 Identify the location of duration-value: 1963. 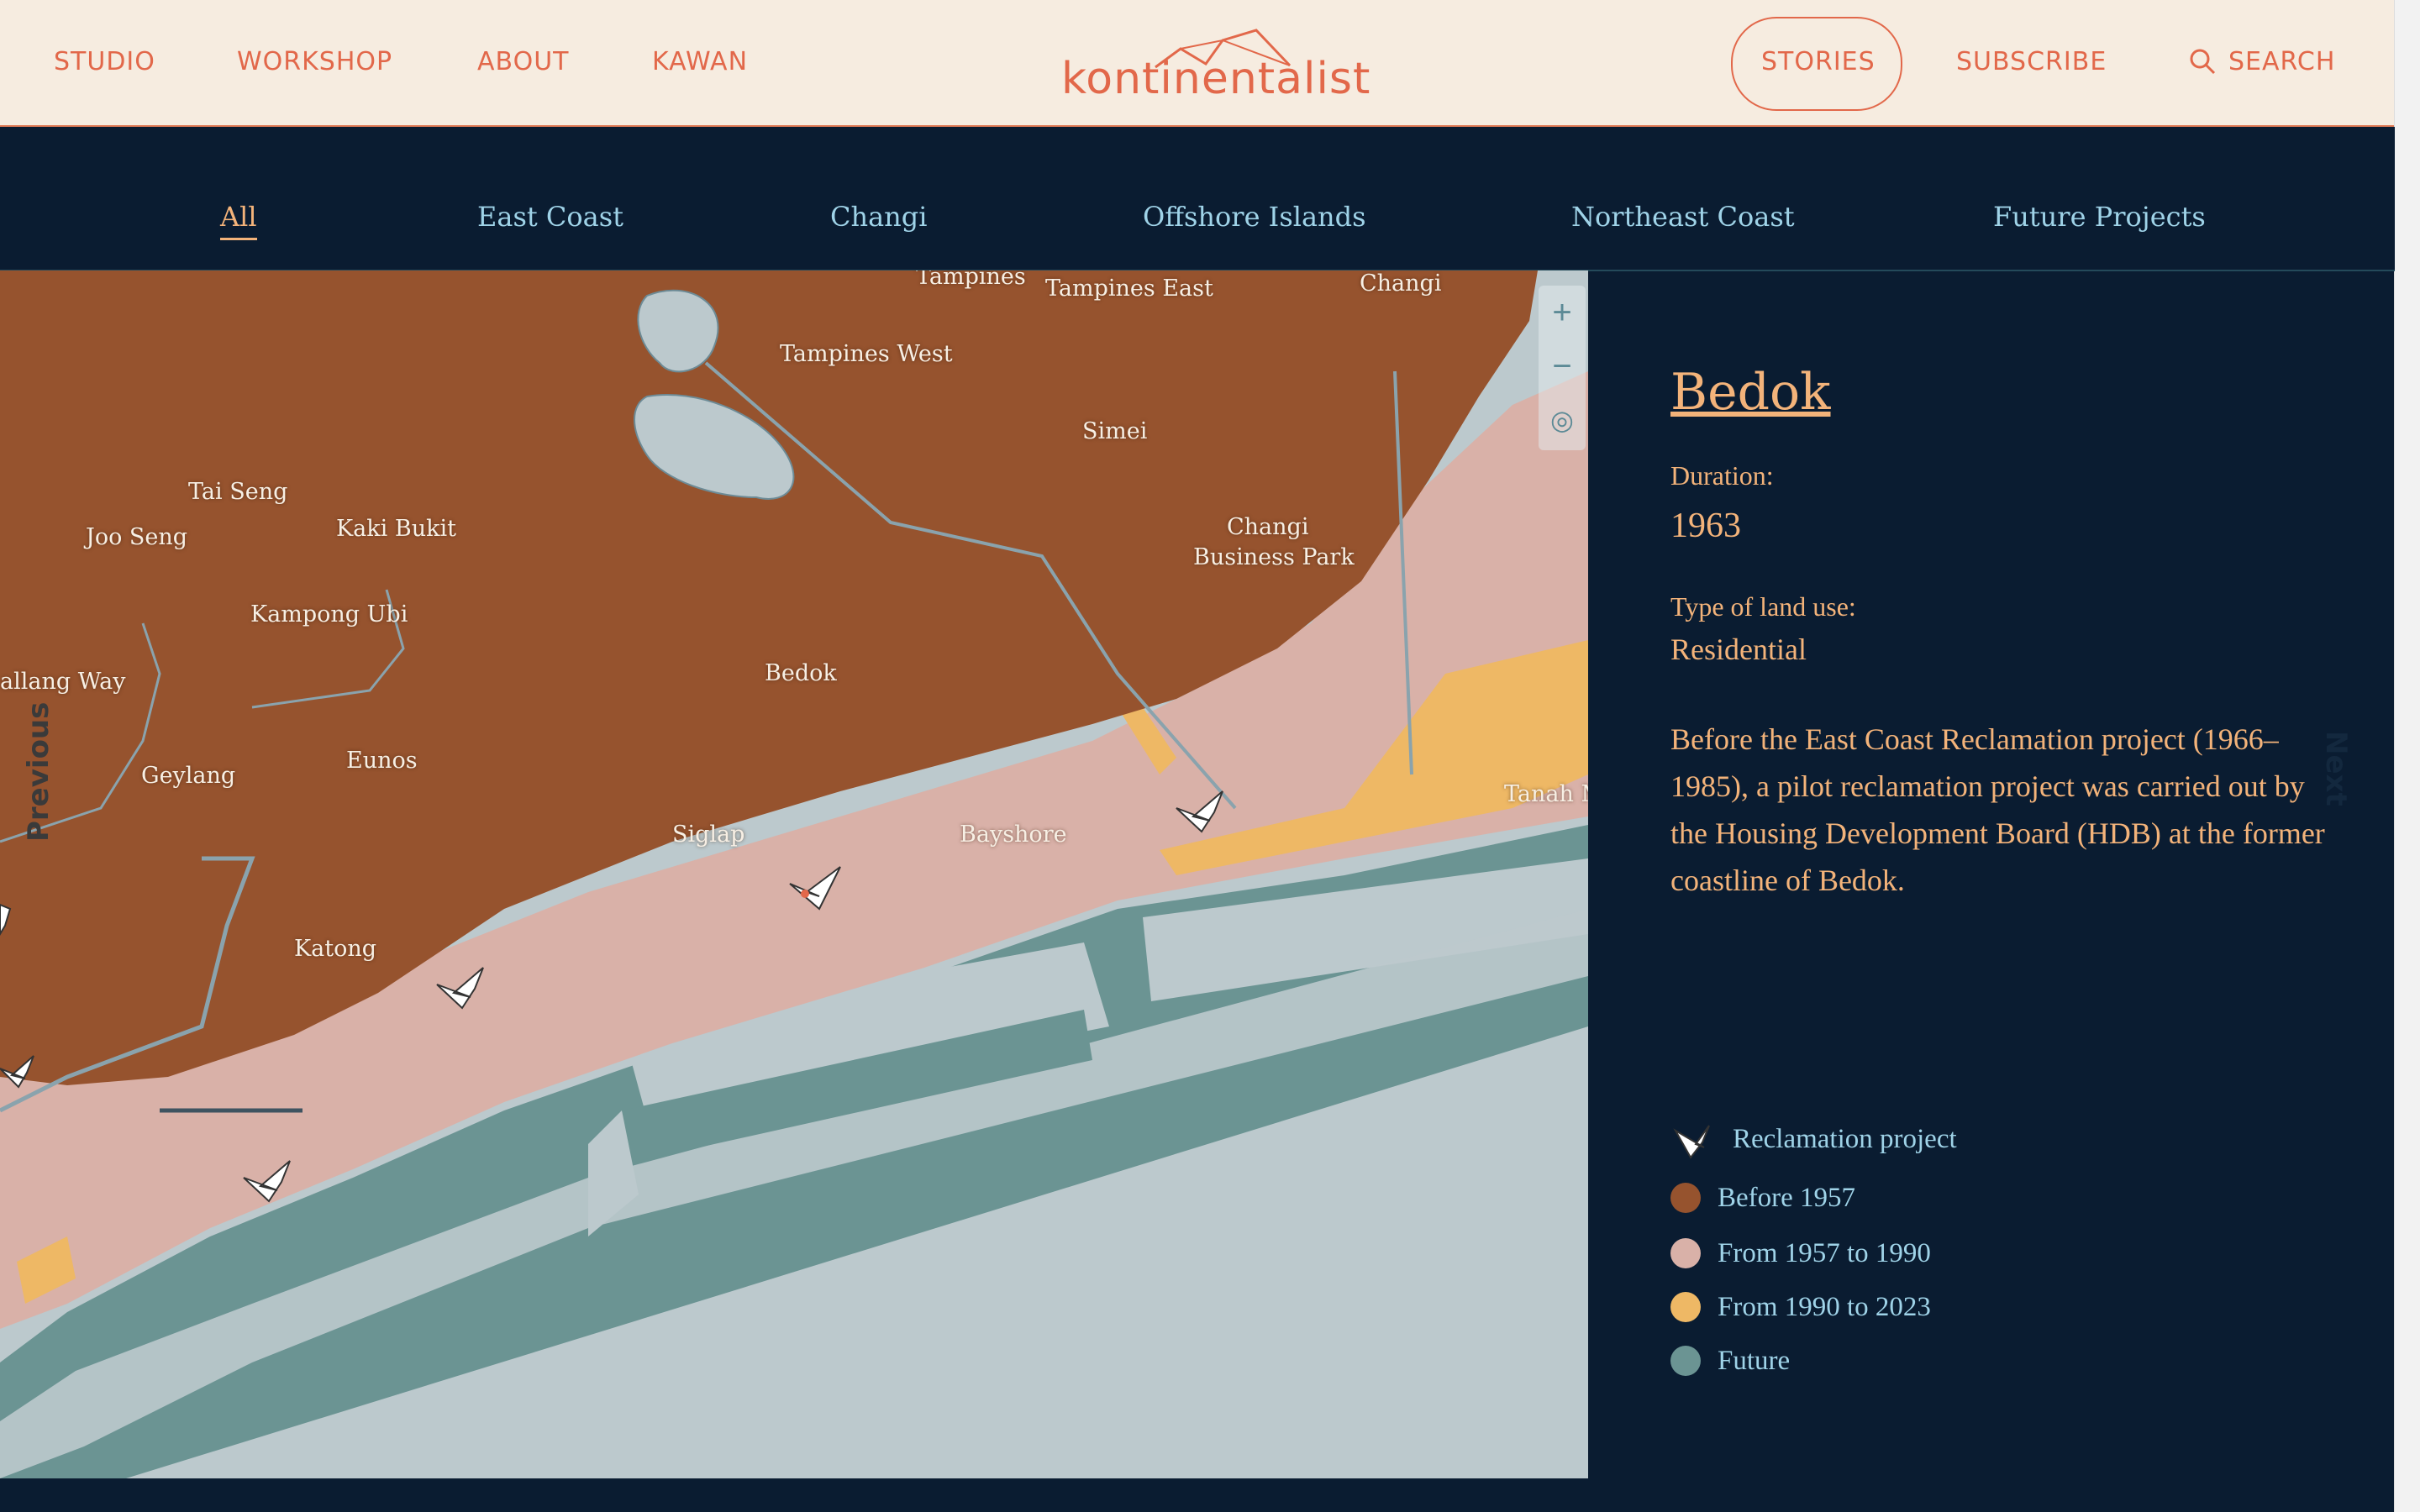
(1706, 526).